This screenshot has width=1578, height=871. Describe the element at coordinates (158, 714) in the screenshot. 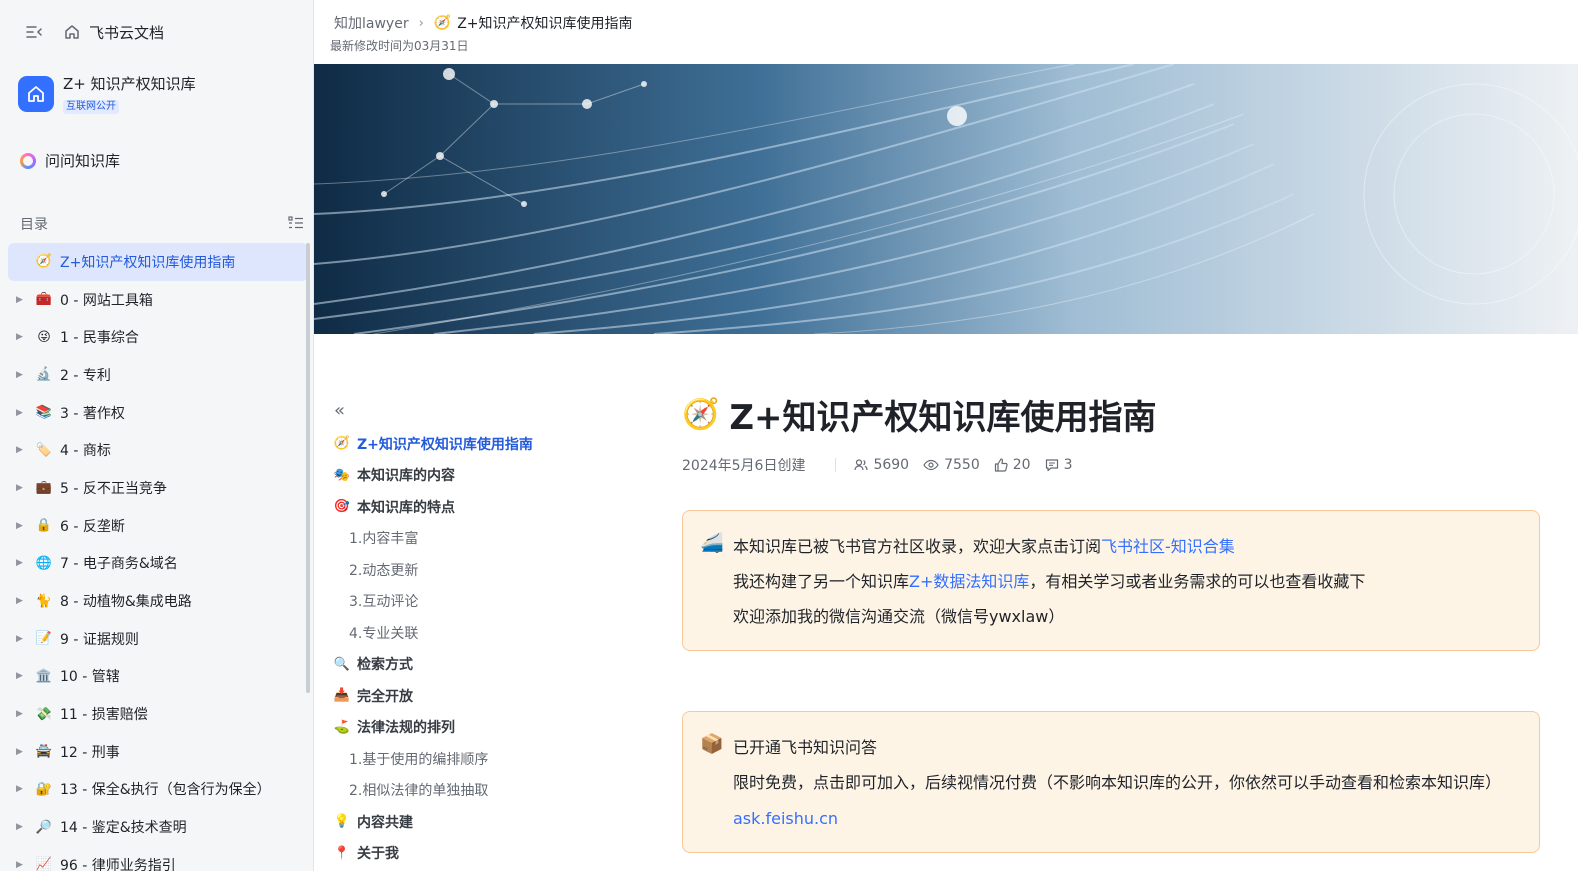

I see `sidebar-item: ▶ 💸 11 - 损害赔偿` at that location.